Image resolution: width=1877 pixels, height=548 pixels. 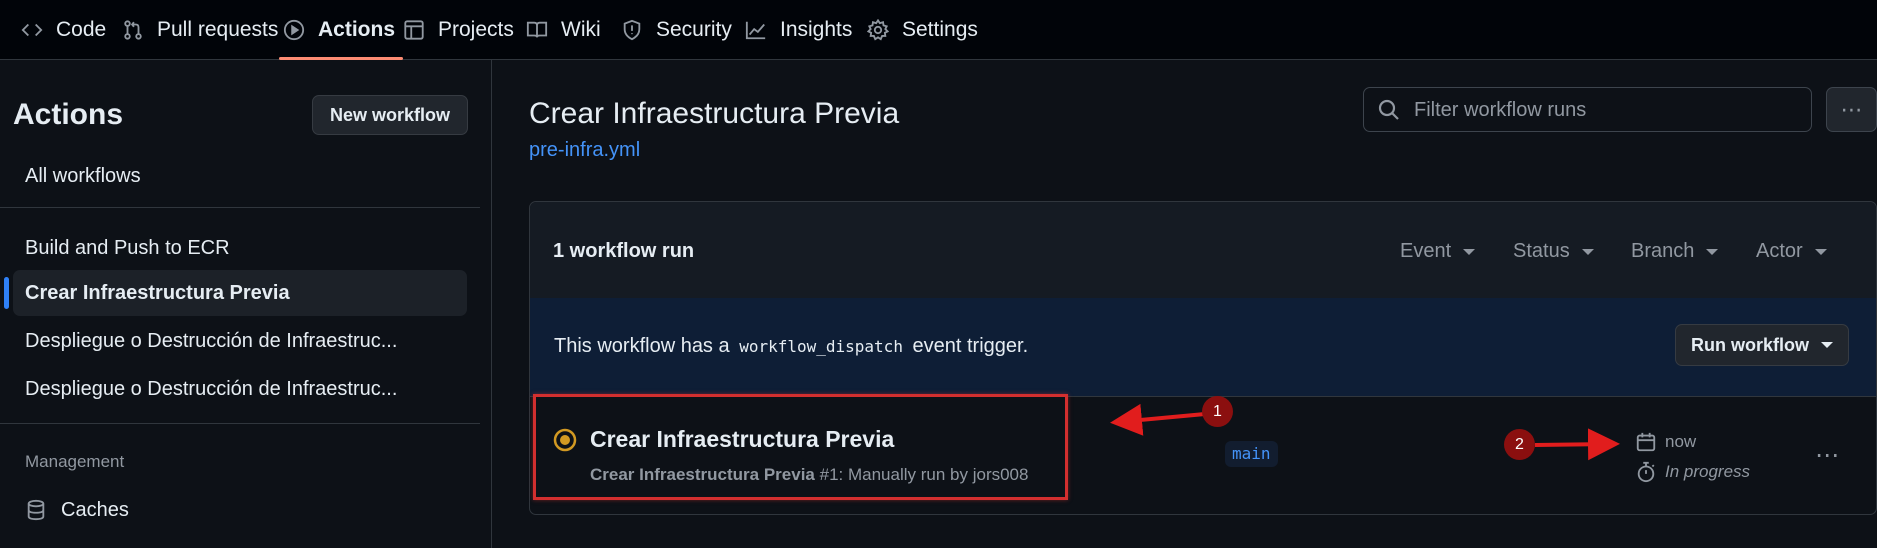 I want to click on run-workflow-label: Run workflow, so click(x=1750, y=344).